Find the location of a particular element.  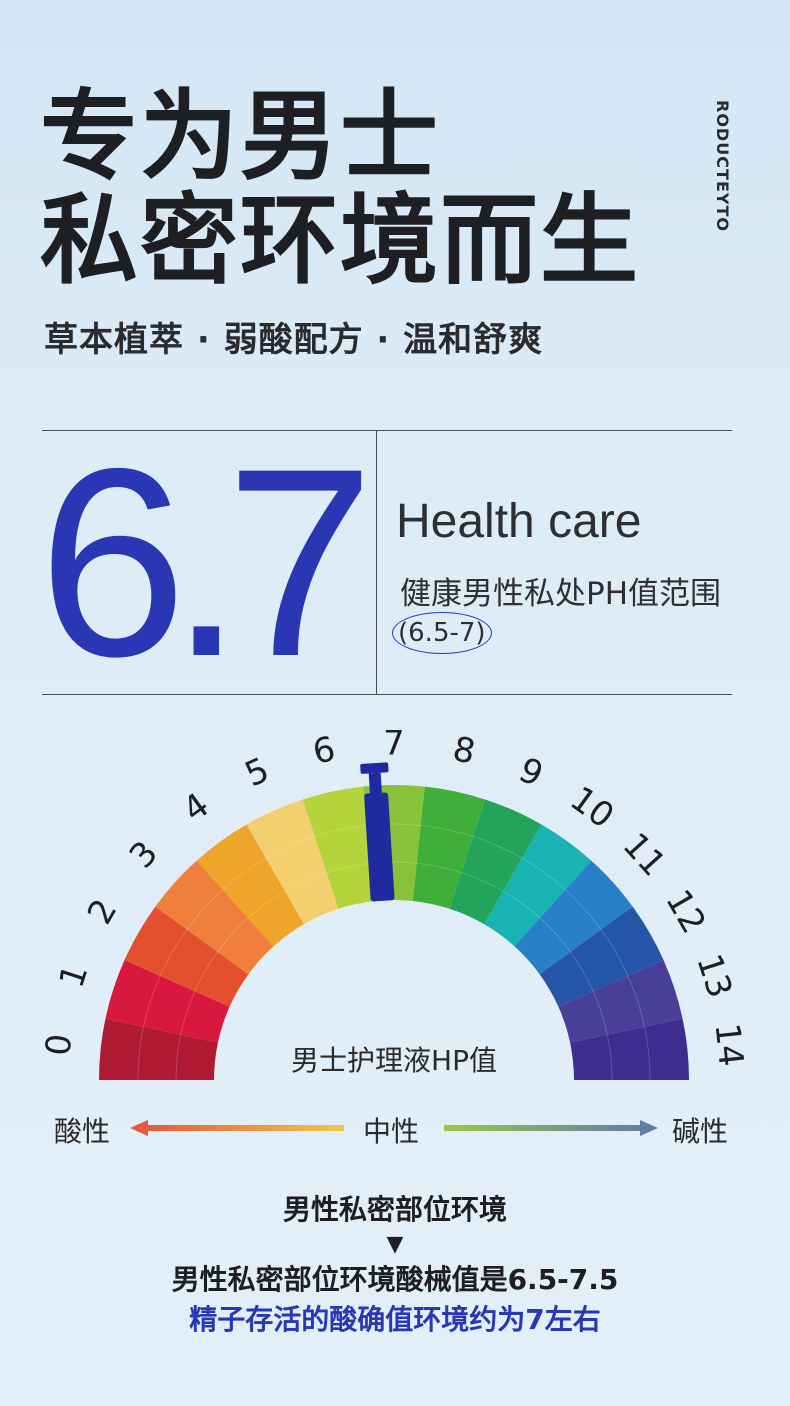

gauge-tick-10: 10 is located at coordinates (592, 808).